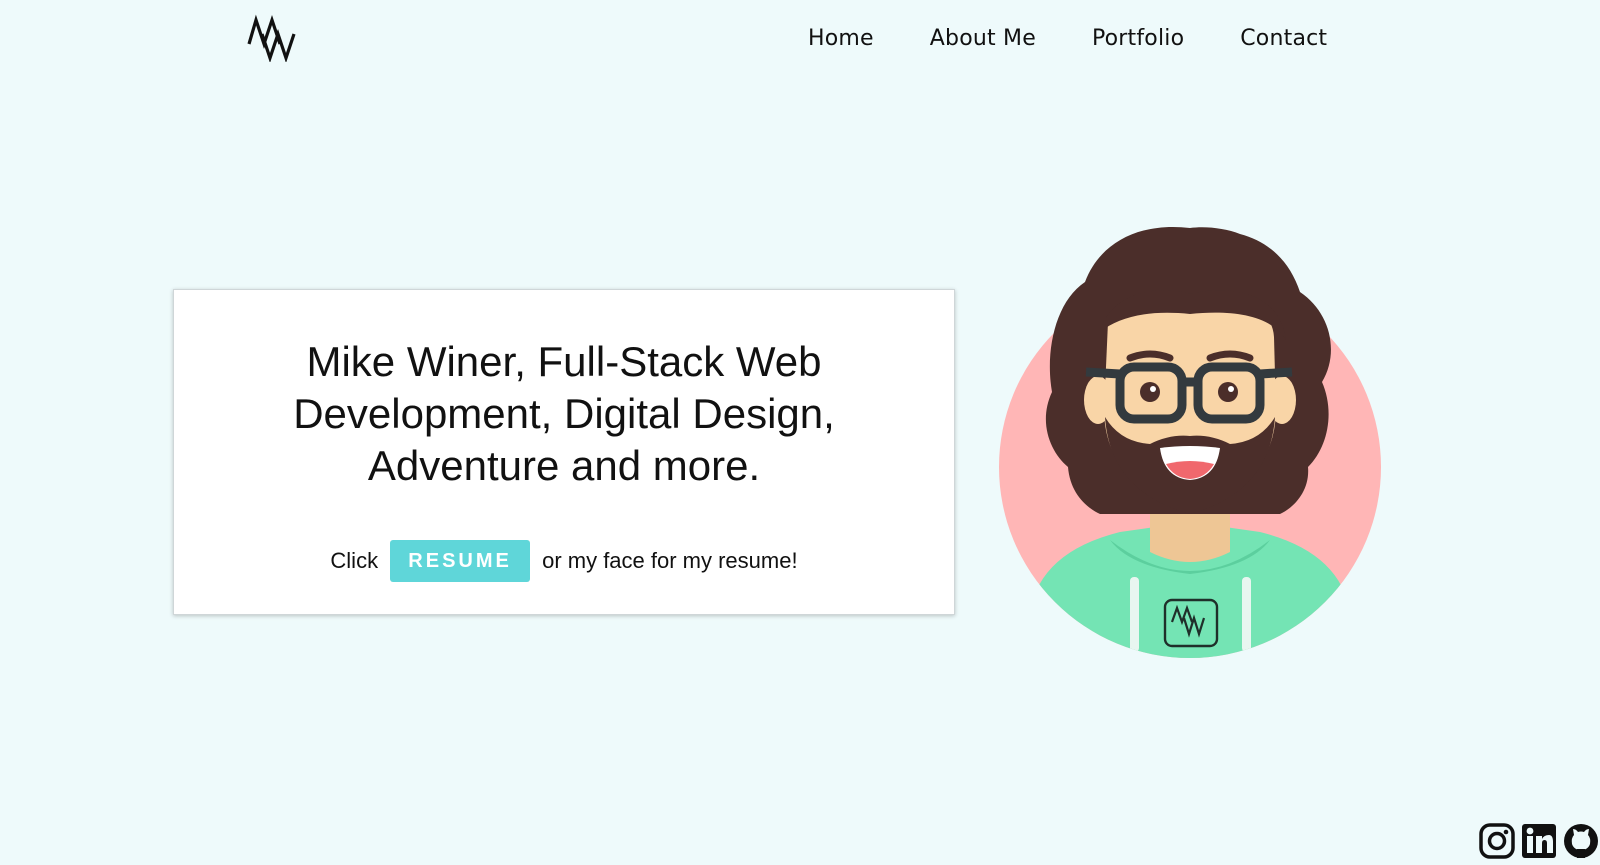 The image size is (1600, 865). I want to click on linkedin-icon, so click(1539, 841).